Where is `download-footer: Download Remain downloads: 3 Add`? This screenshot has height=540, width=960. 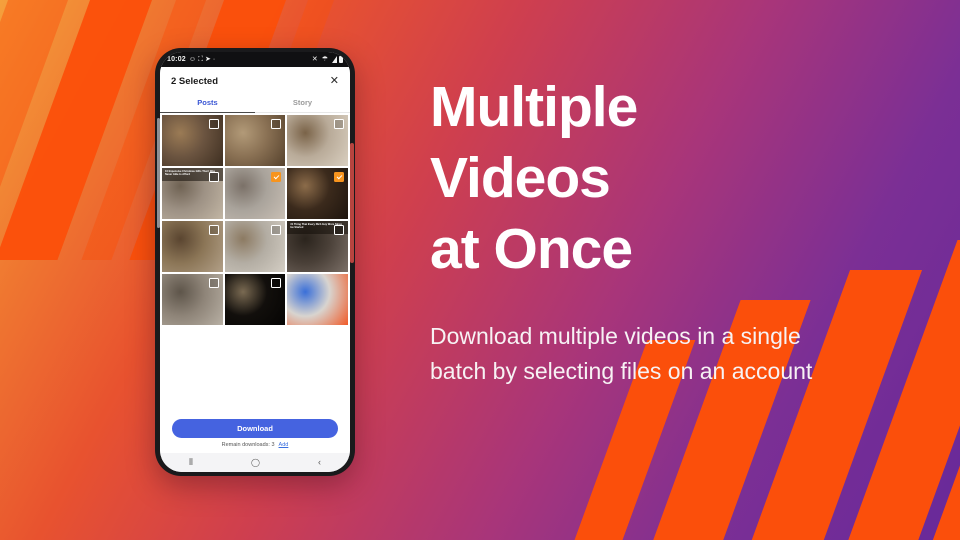 download-footer: Download Remain downloads: 3 Add is located at coordinates (255, 433).